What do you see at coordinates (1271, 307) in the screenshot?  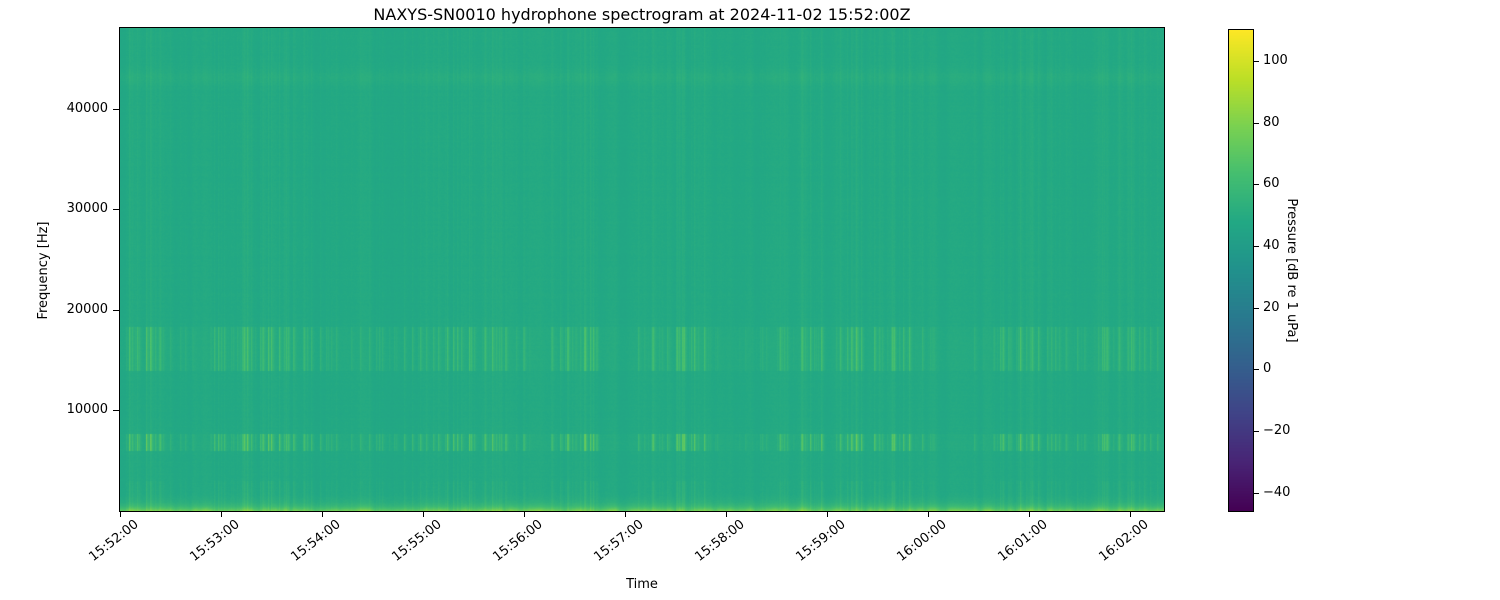 I see `colorbar-tick-label: 20` at bounding box center [1271, 307].